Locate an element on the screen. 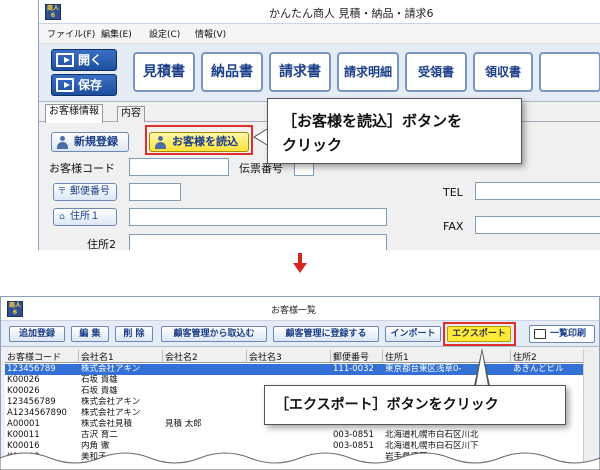 The height and width of the screenshot is (470, 600). postal-code-button: 〒 郵便番号 is located at coordinates (85, 192).